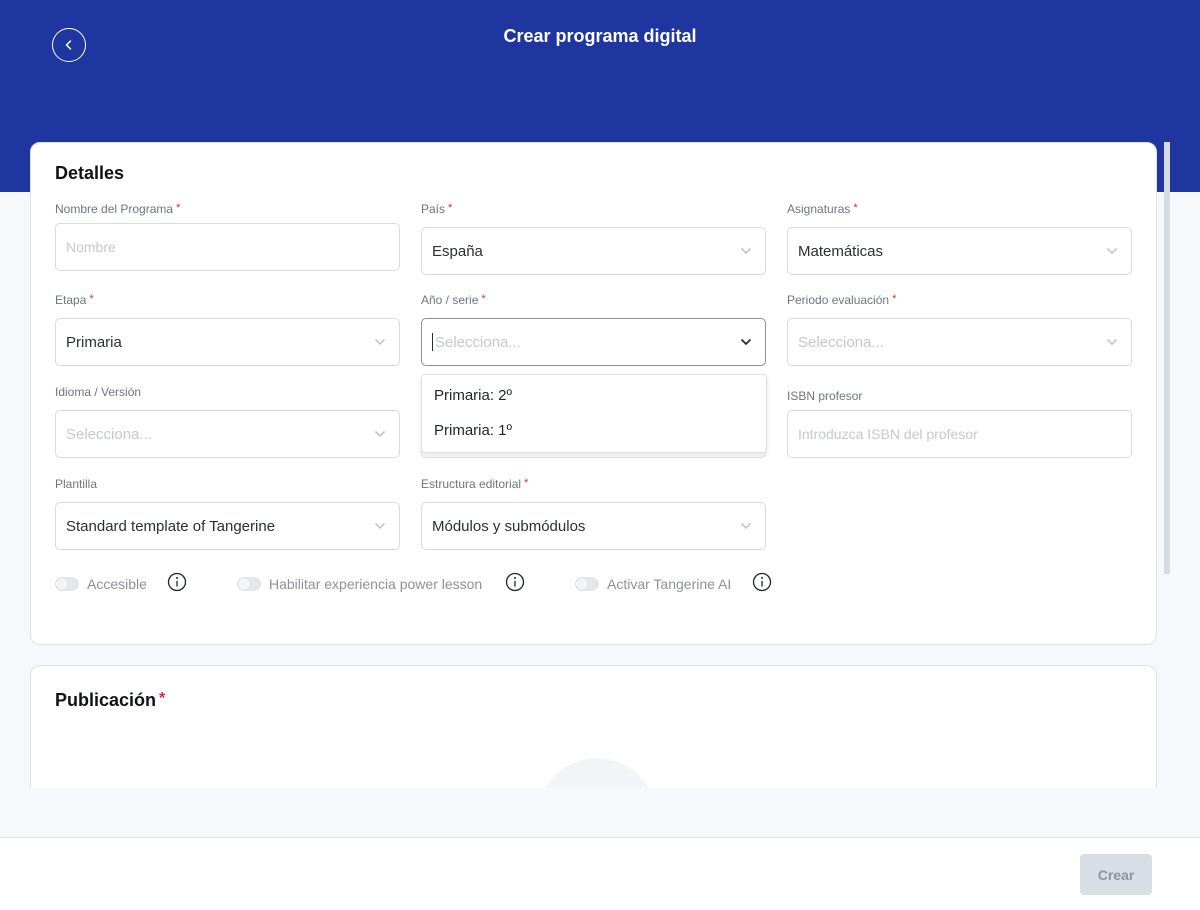  What do you see at coordinates (227, 342) in the screenshot?
I see `stage-select: Primaria` at bounding box center [227, 342].